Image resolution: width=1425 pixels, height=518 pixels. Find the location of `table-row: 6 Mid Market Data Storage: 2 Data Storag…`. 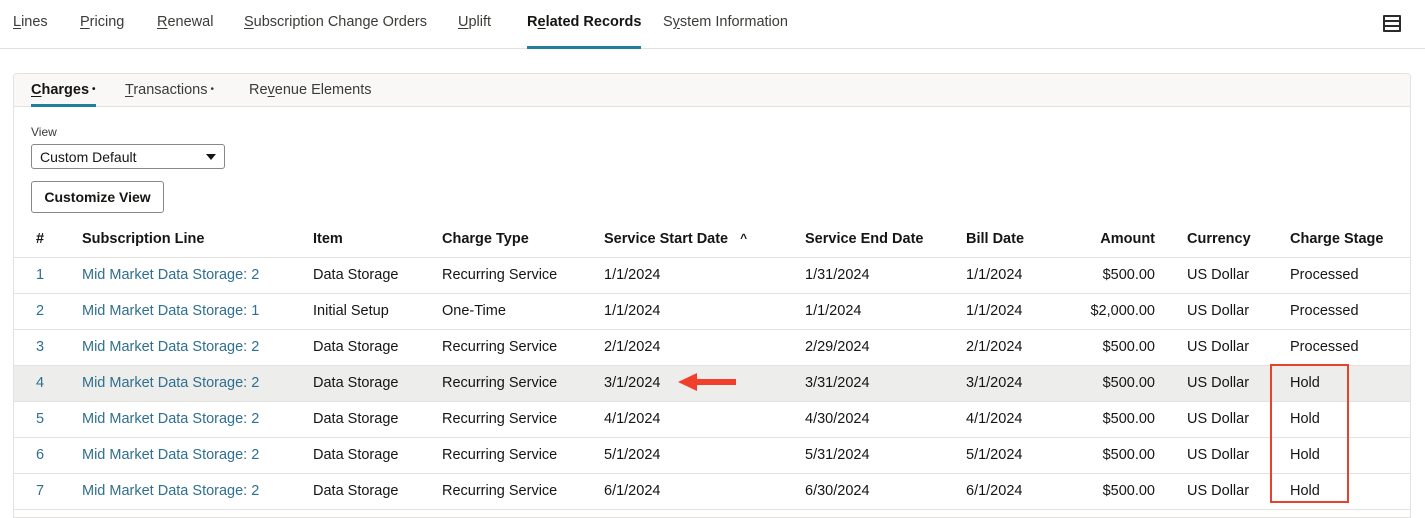

table-row: 6 Mid Market Data Storage: 2 Data Storag… is located at coordinates (712, 455).